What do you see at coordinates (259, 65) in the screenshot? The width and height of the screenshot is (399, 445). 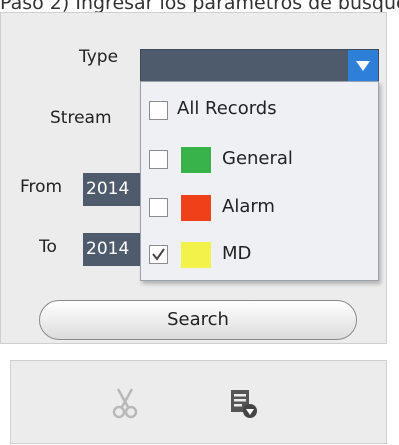 I see `type-select` at bounding box center [259, 65].